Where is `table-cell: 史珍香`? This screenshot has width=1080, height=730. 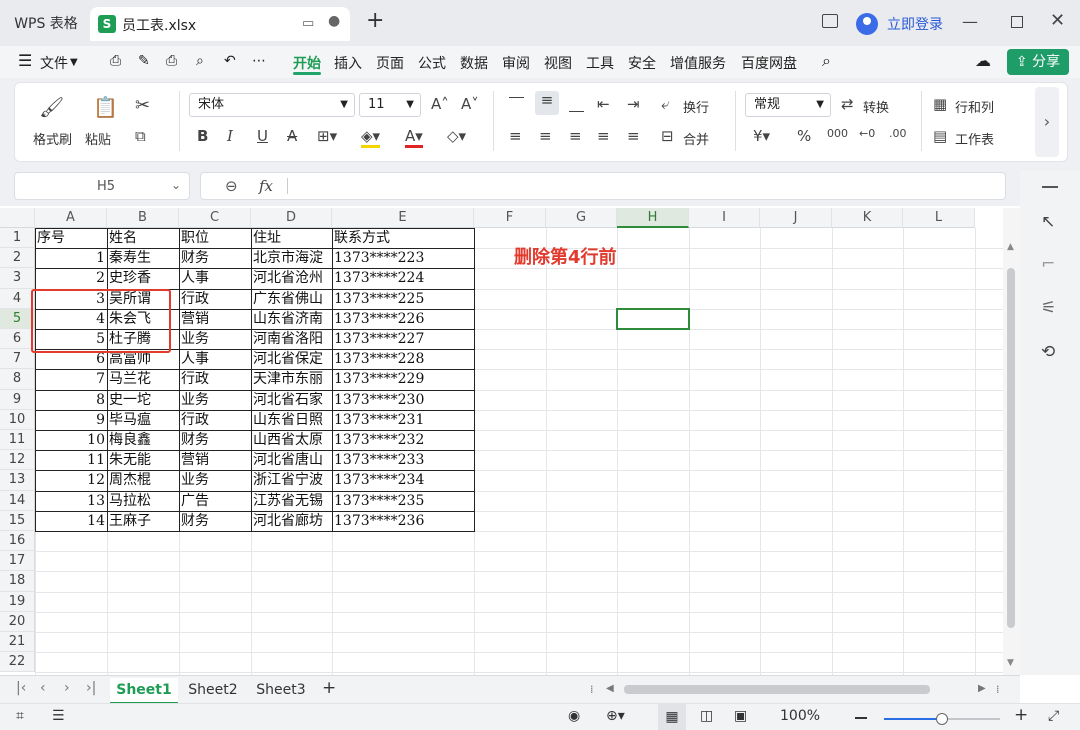 table-cell: 史珍香 is located at coordinates (143, 278).